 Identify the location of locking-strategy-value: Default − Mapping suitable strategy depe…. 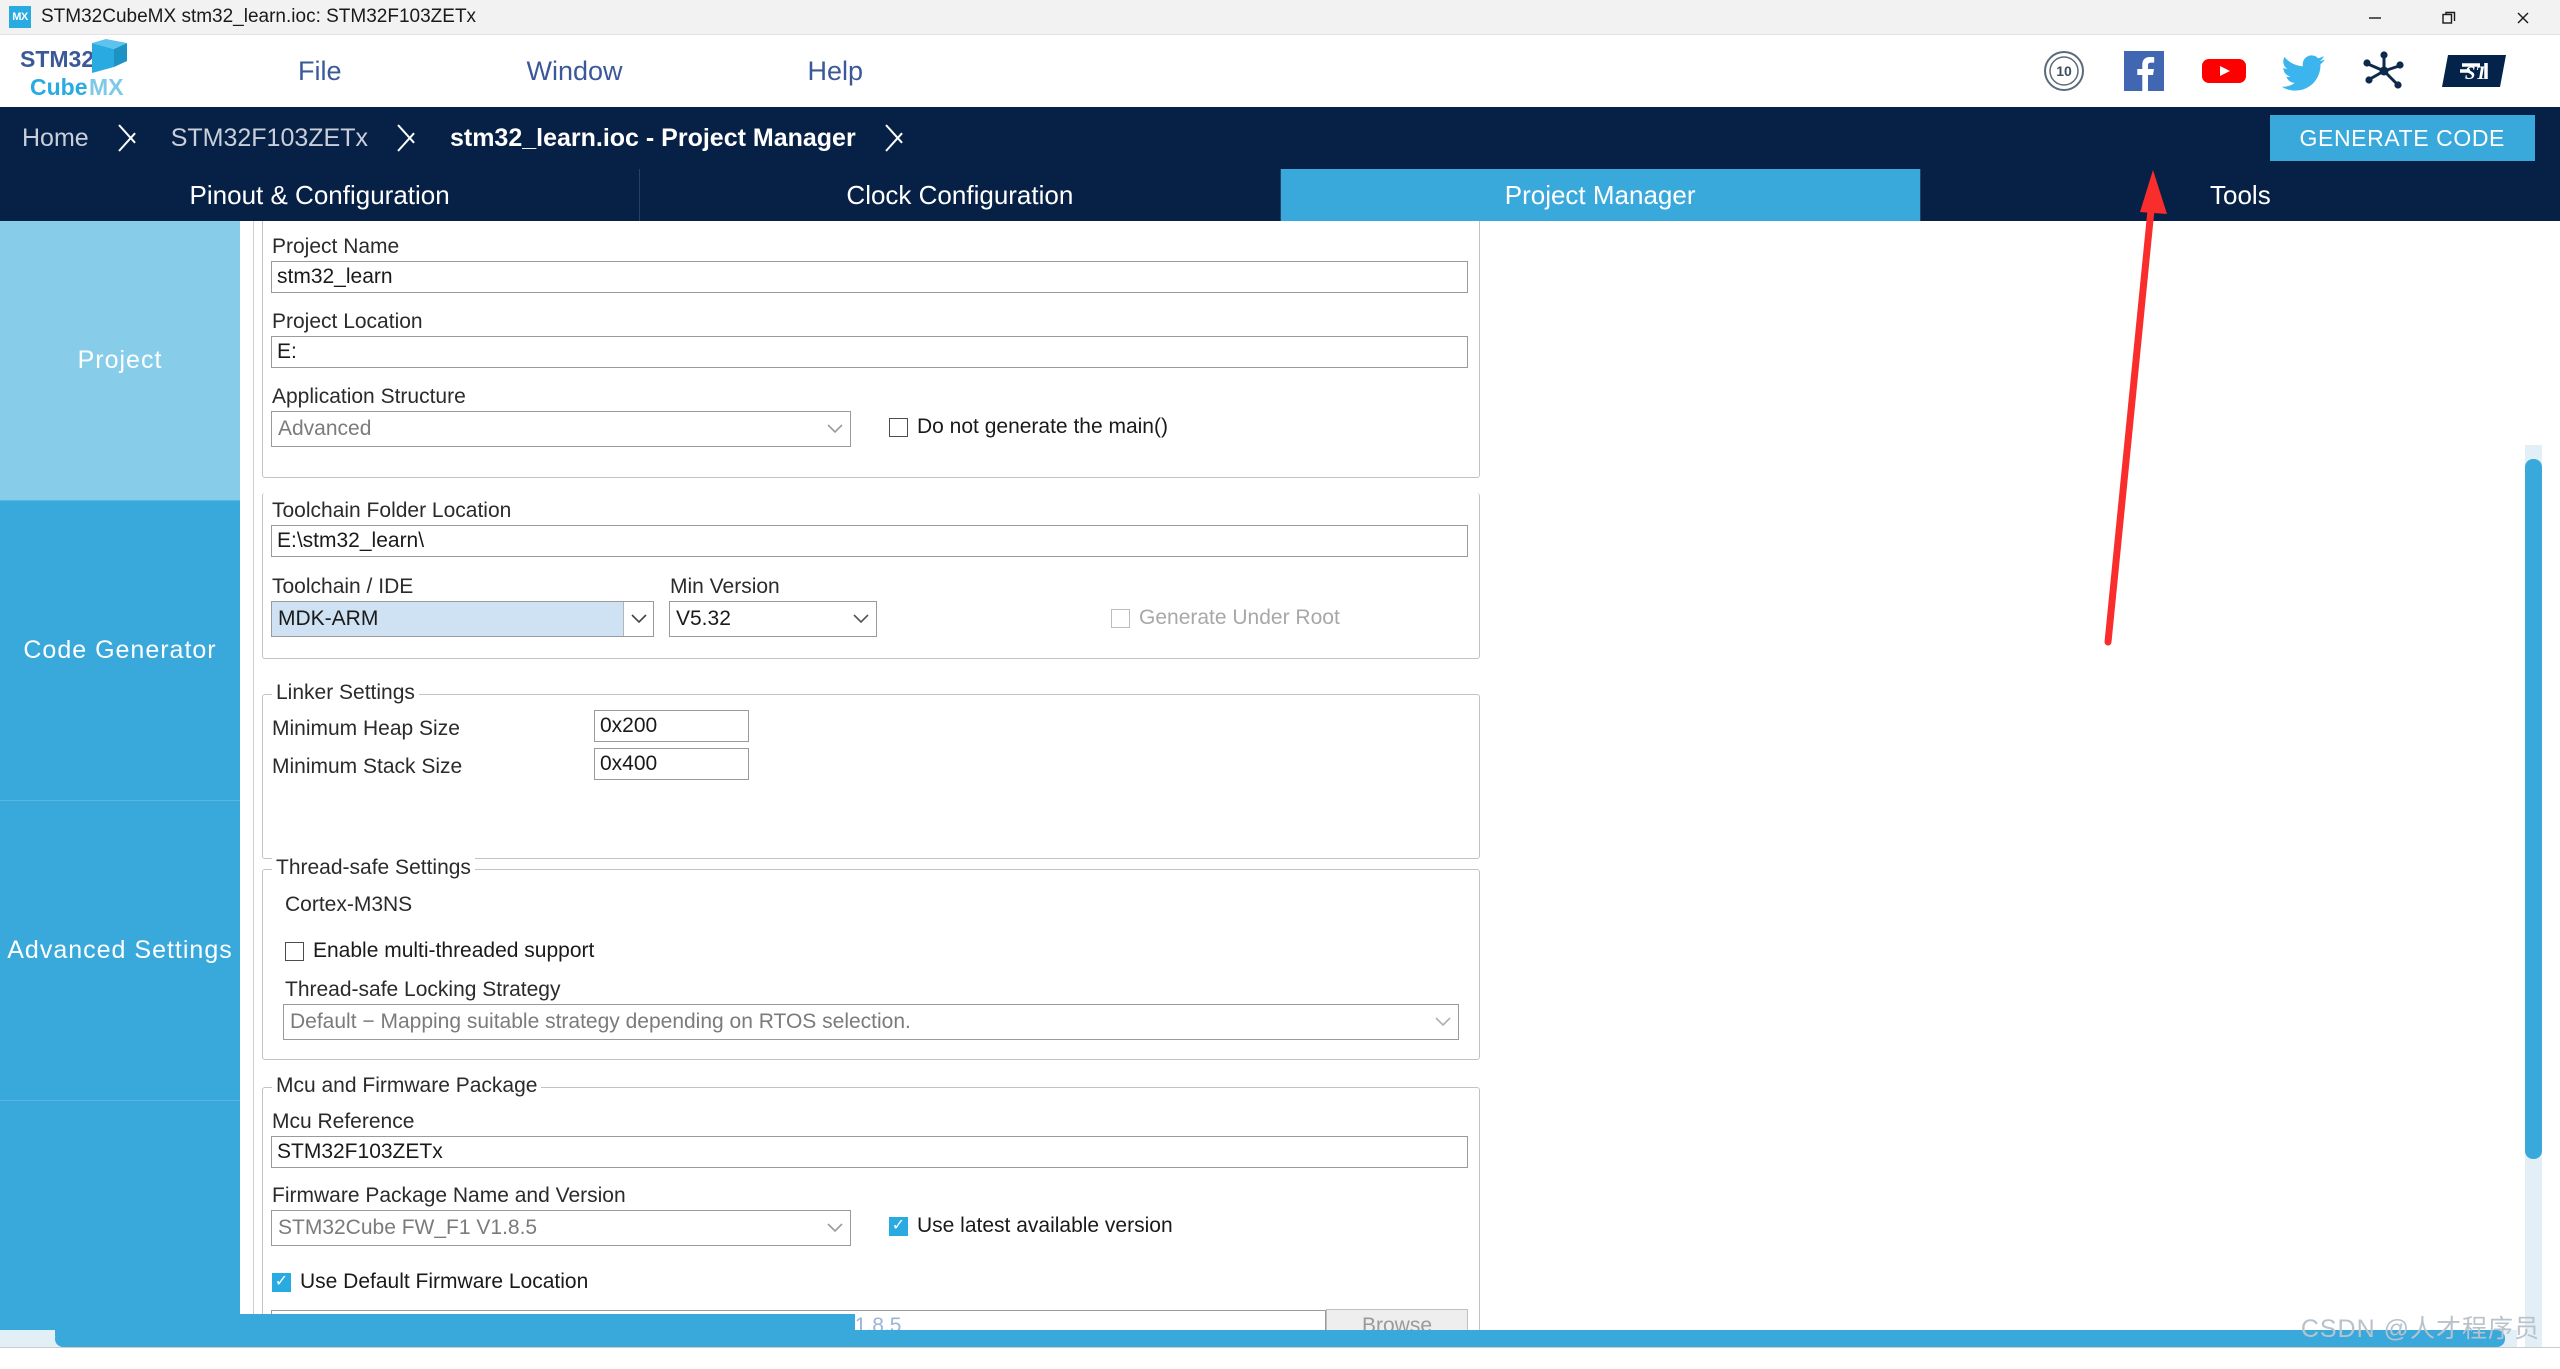
(600, 1021).